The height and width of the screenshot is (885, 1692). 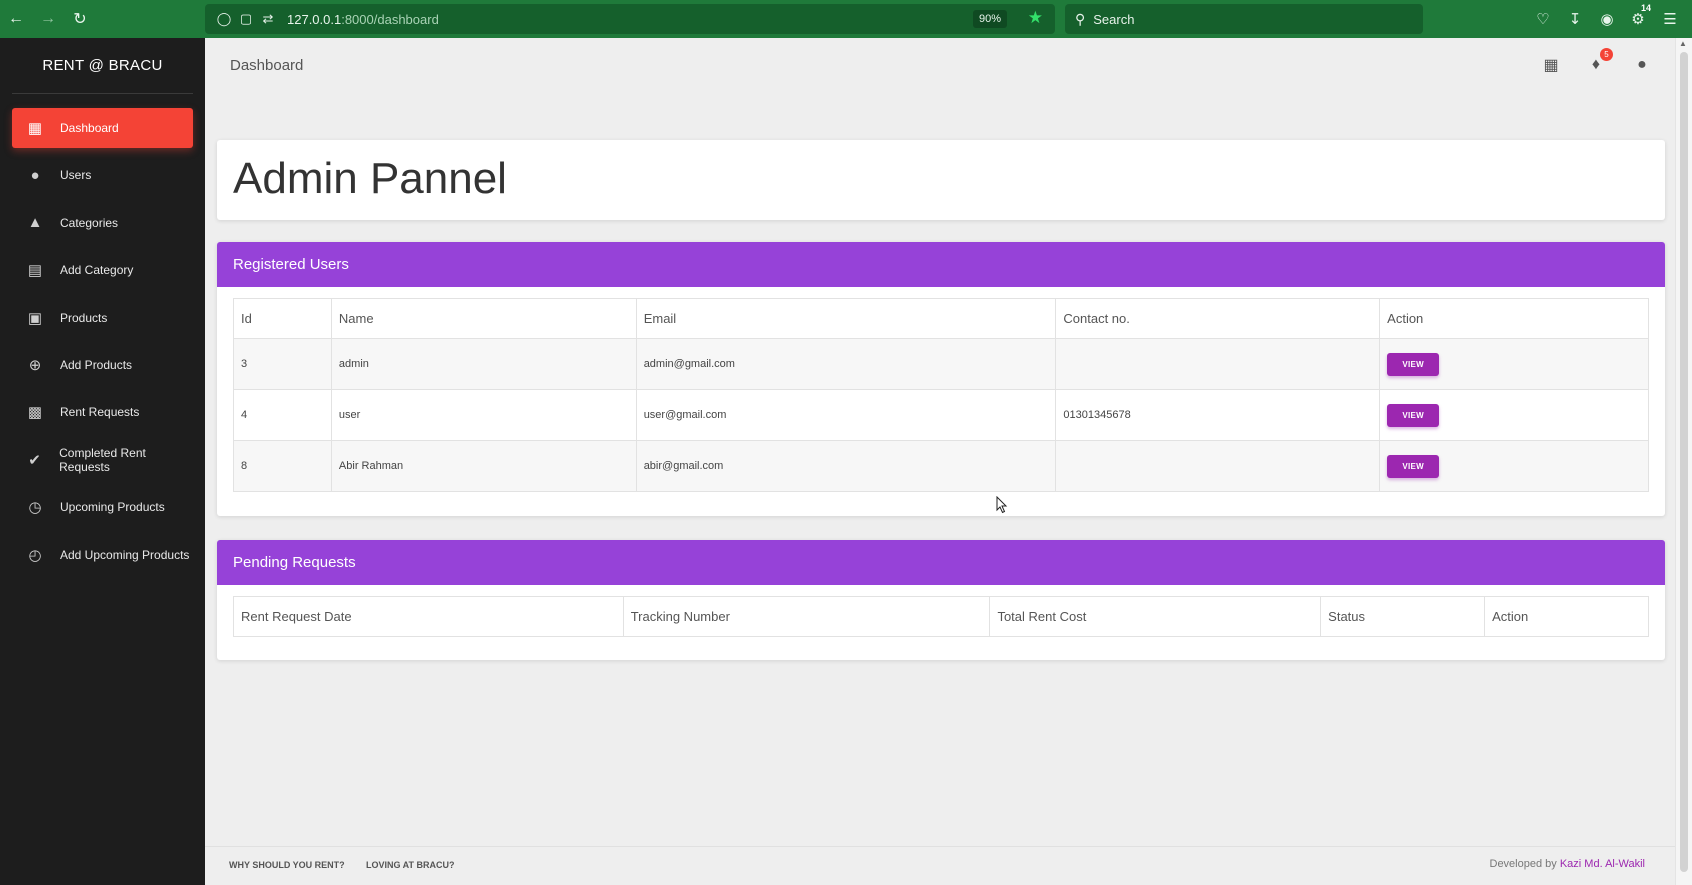 What do you see at coordinates (1575, 19) in the screenshot?
I see `download-icon: ↧` at bounding box center [1575, 19].